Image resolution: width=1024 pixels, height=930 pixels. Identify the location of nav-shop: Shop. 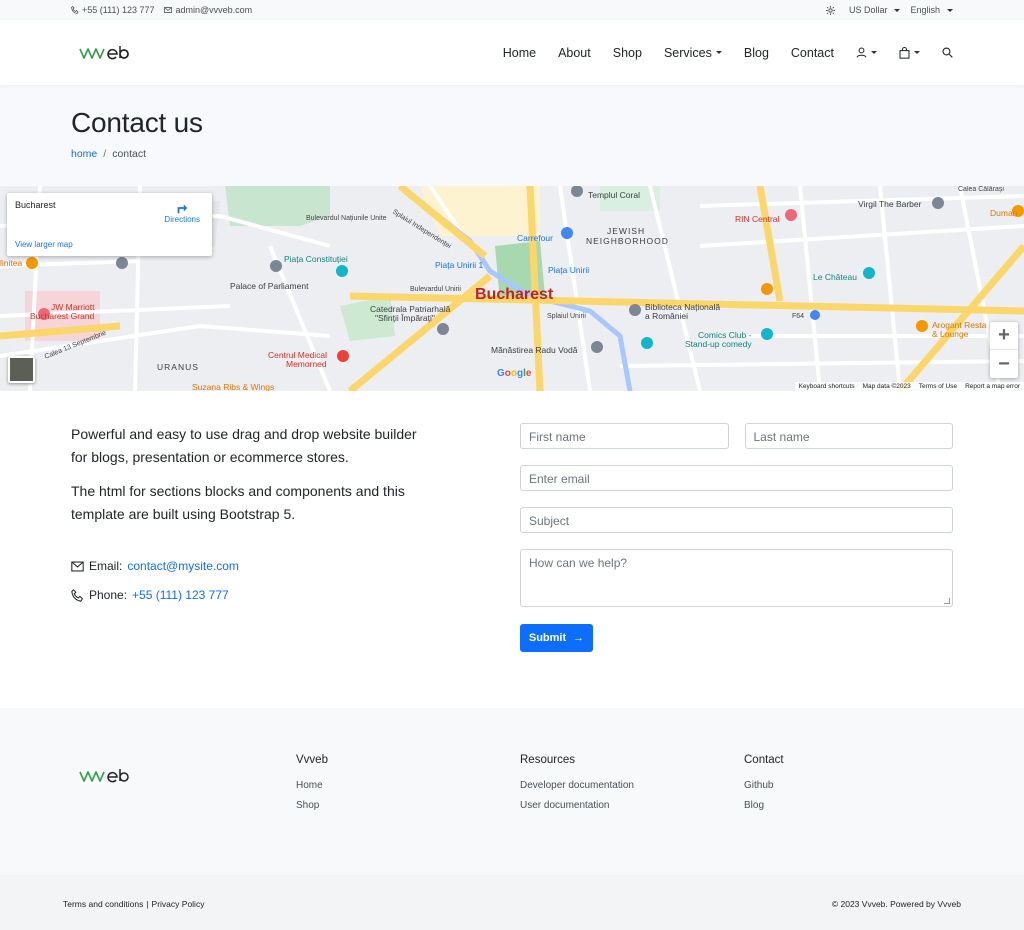
(627, 53).